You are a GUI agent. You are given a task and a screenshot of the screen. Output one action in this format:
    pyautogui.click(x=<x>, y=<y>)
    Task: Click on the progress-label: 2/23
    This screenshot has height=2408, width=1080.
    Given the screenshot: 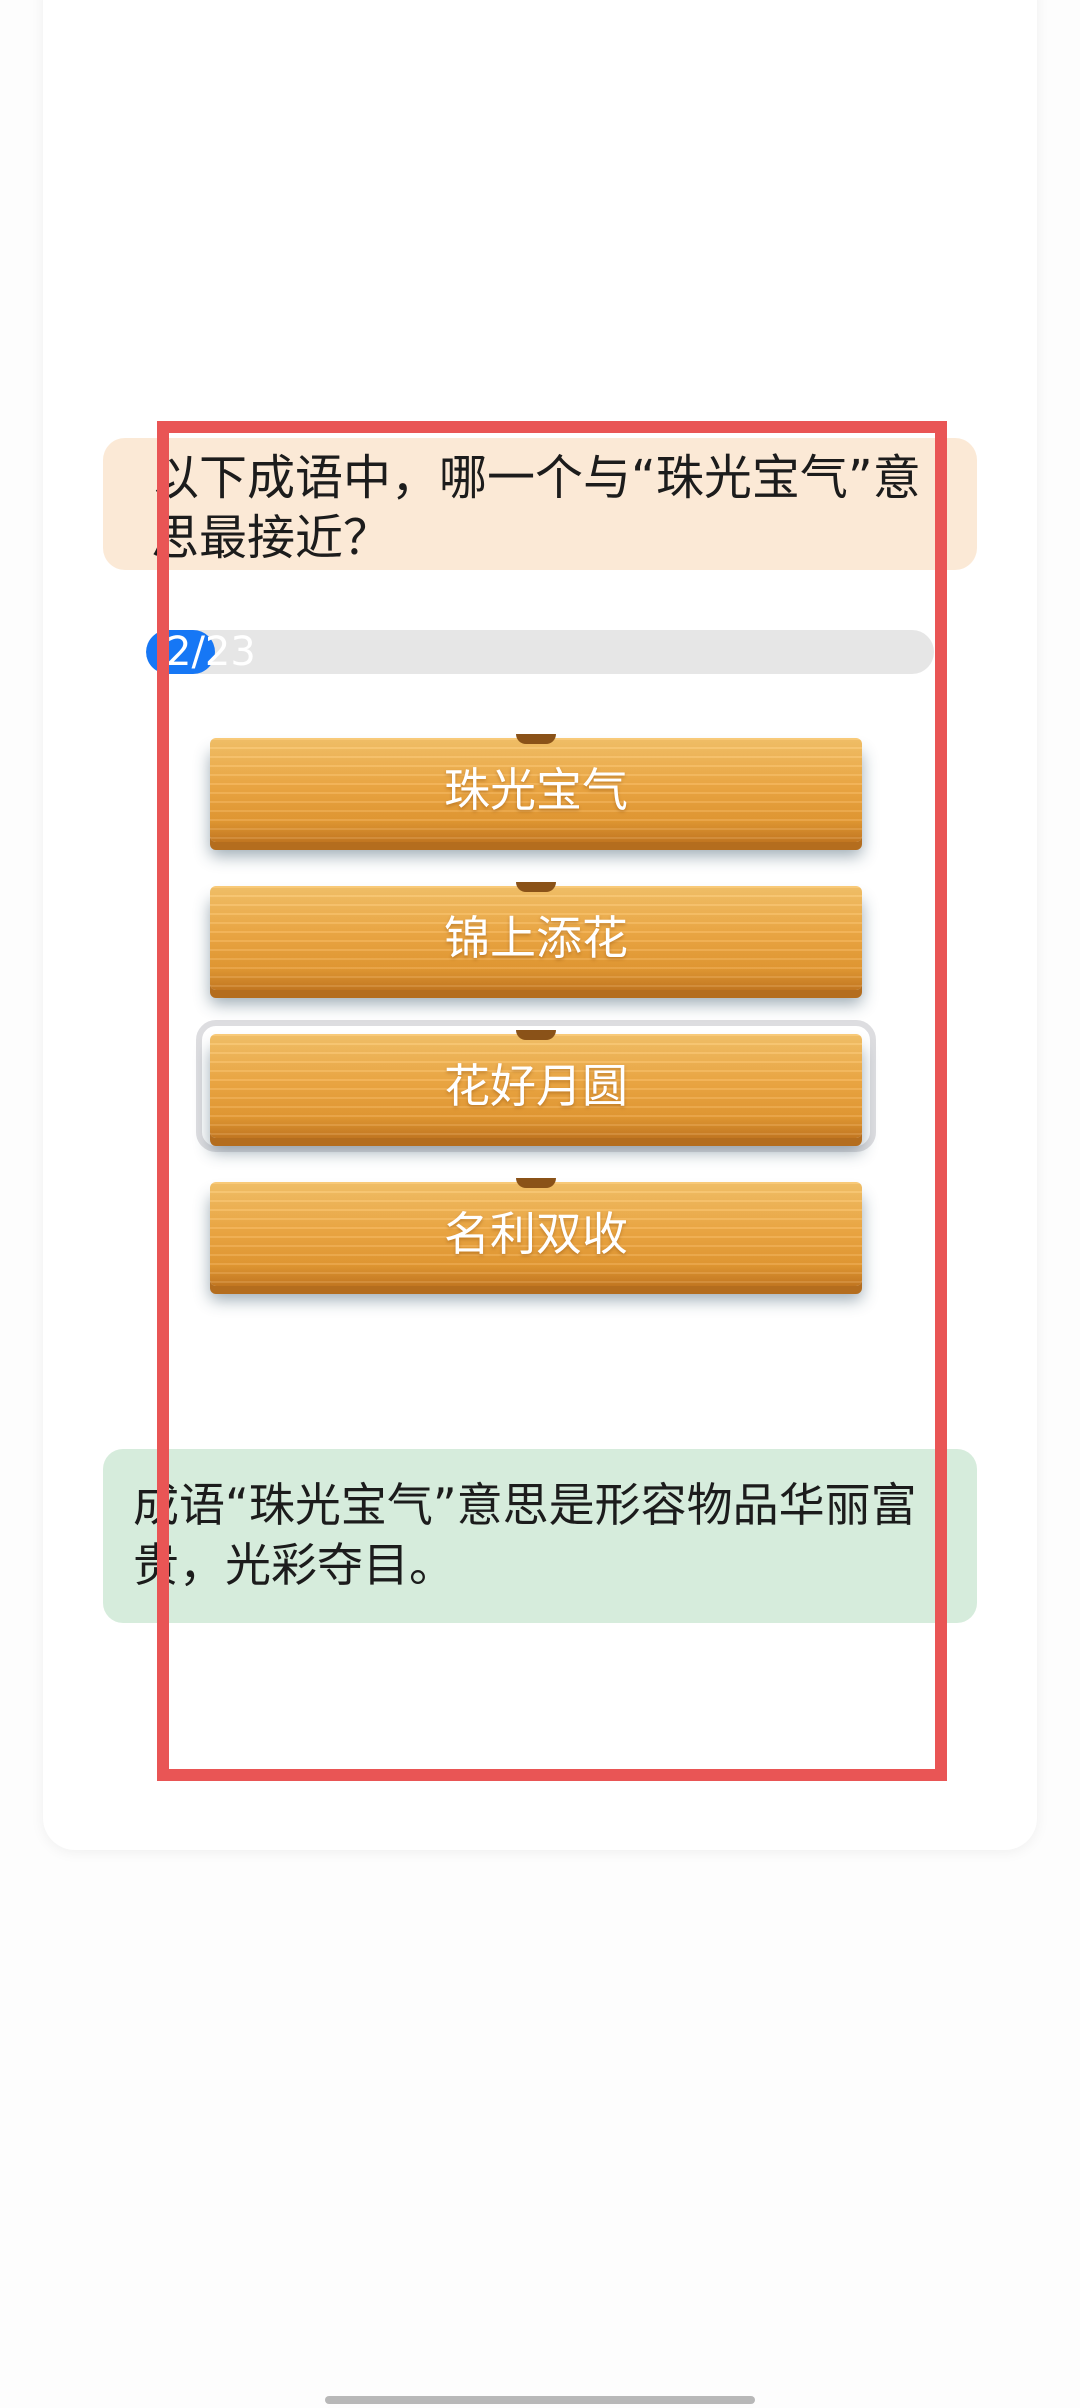 What is the action you would take?
    pyautogui.click(x=211, y=652)
    